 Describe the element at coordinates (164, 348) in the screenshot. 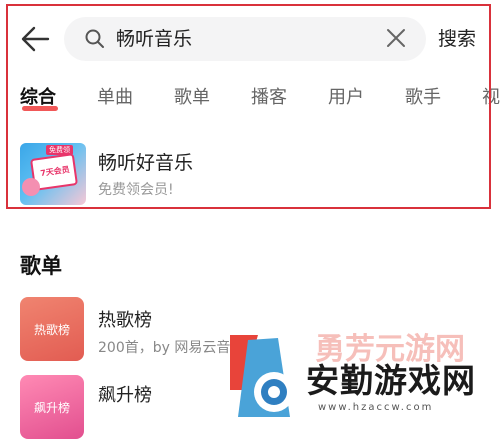

I see `playlist-subtitle: 200首，by 网易云音` at that location.